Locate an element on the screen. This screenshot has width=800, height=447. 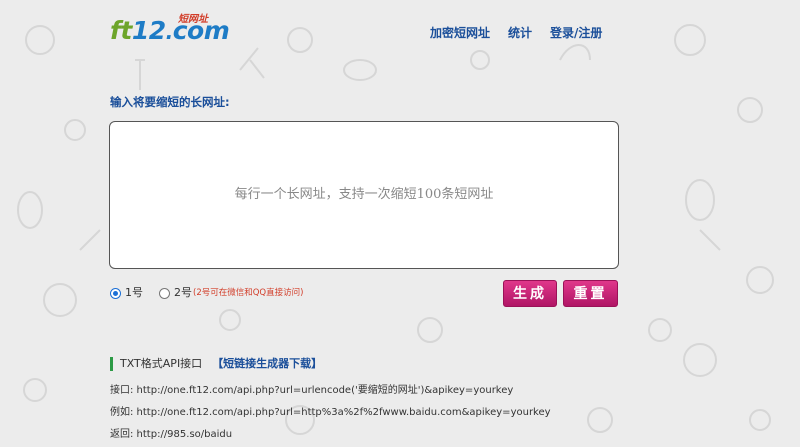
long-url-label: 输入将要缩短的长网址: is located at coordinates (170, 102).